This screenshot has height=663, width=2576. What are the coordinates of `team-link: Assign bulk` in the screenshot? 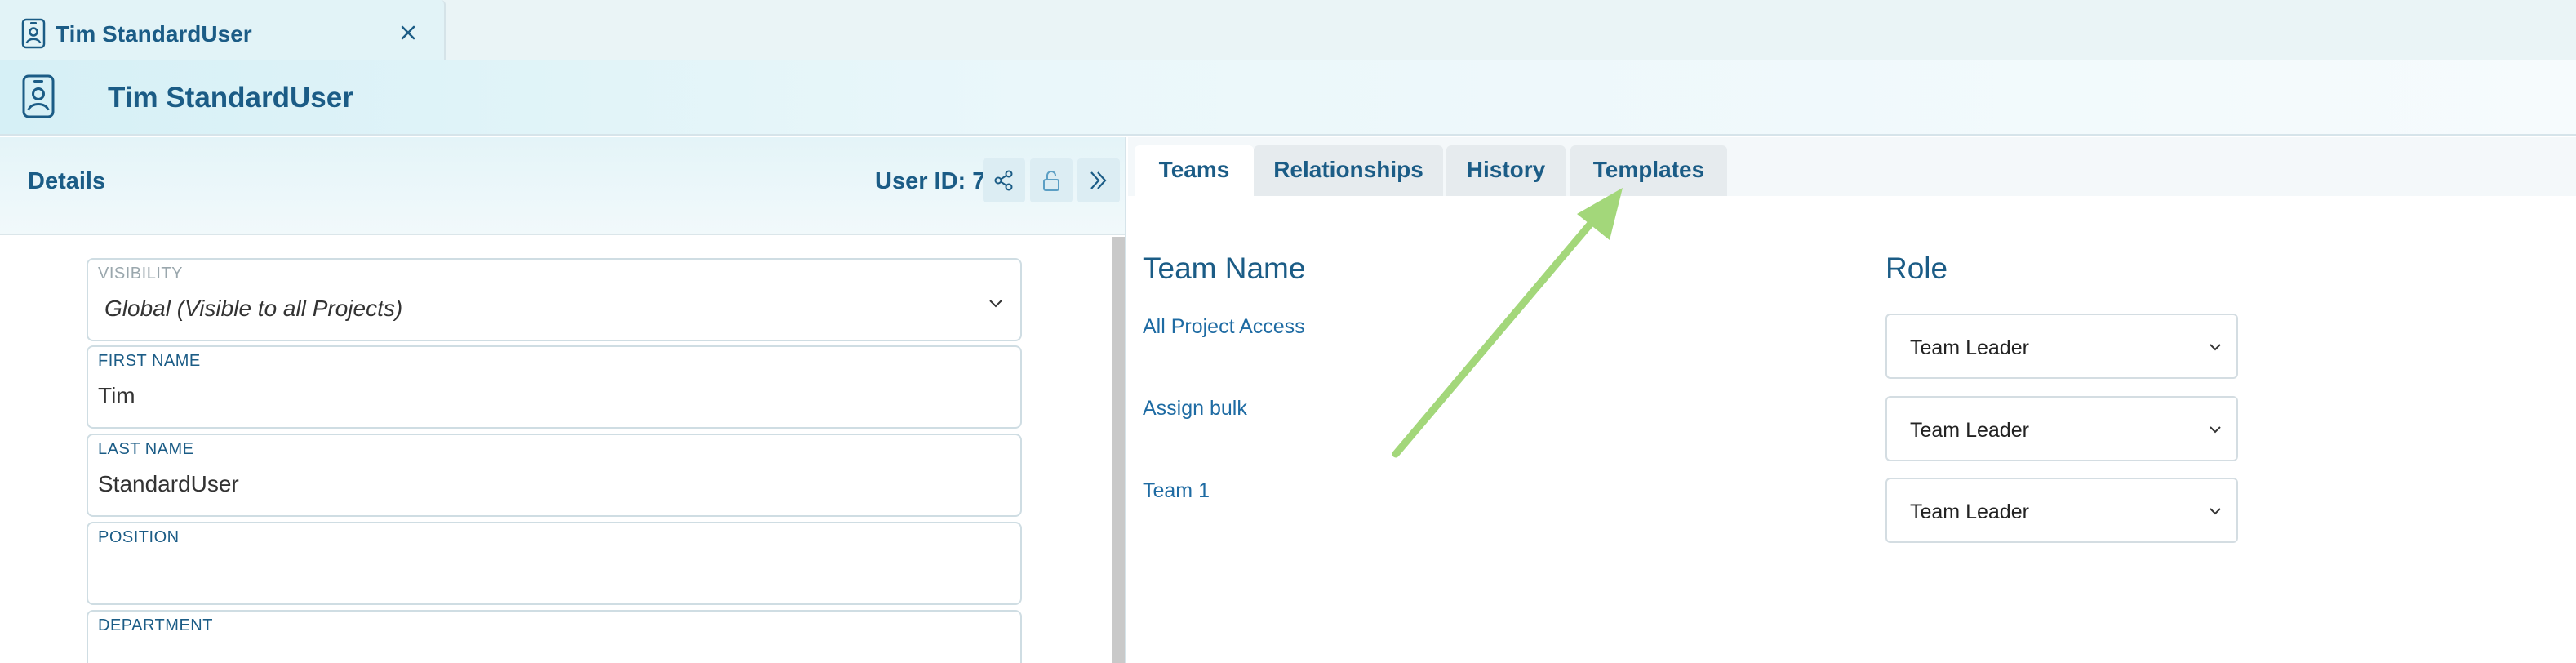 It's located at (1195, 408).